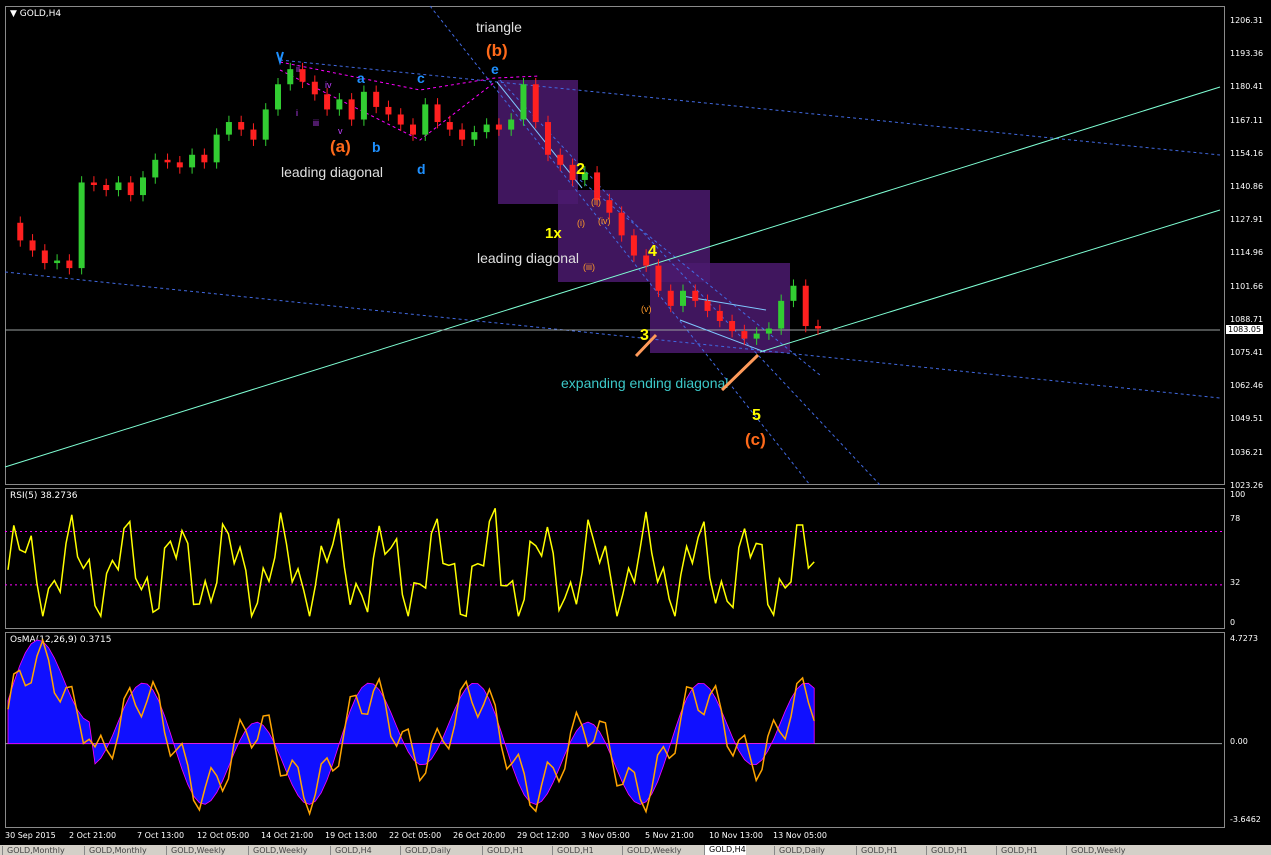 The height and width of the screenshot is (855, 1271). What do you see at coordinates (736, 835) in the screenshot?
I see `time-label: 10 Nov 13:00` at bounding box center [736, 835].